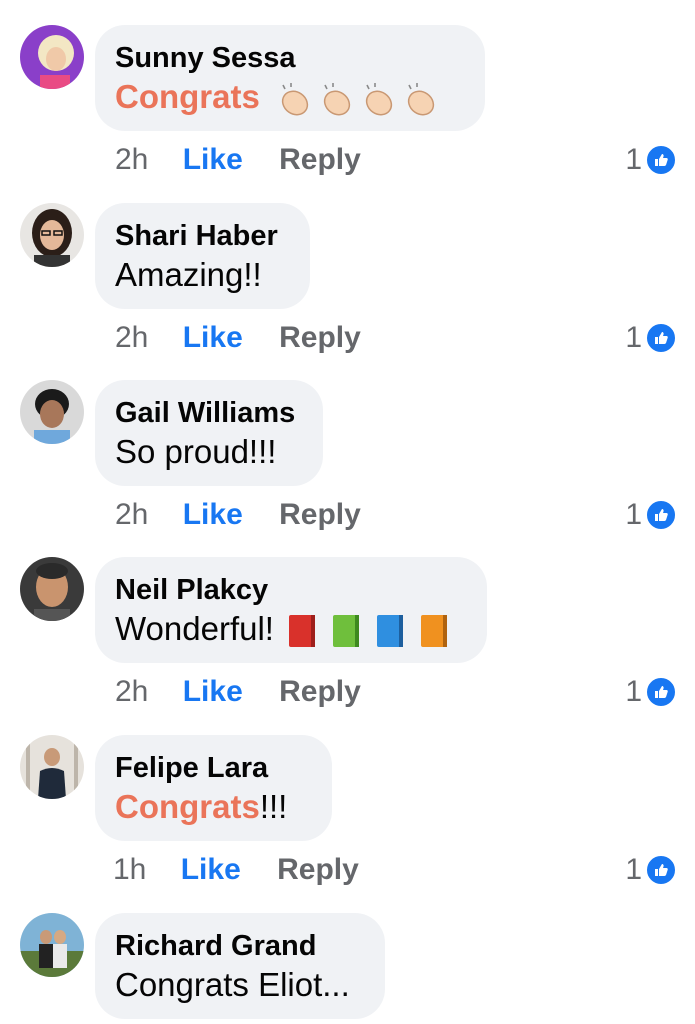 The height and width of the screenshot is (1024, 695). What do you see at coordinates (291, 590) in the screenshot?
I see `comment-author: Neil Plakcy` at bounding box center [291, 590].